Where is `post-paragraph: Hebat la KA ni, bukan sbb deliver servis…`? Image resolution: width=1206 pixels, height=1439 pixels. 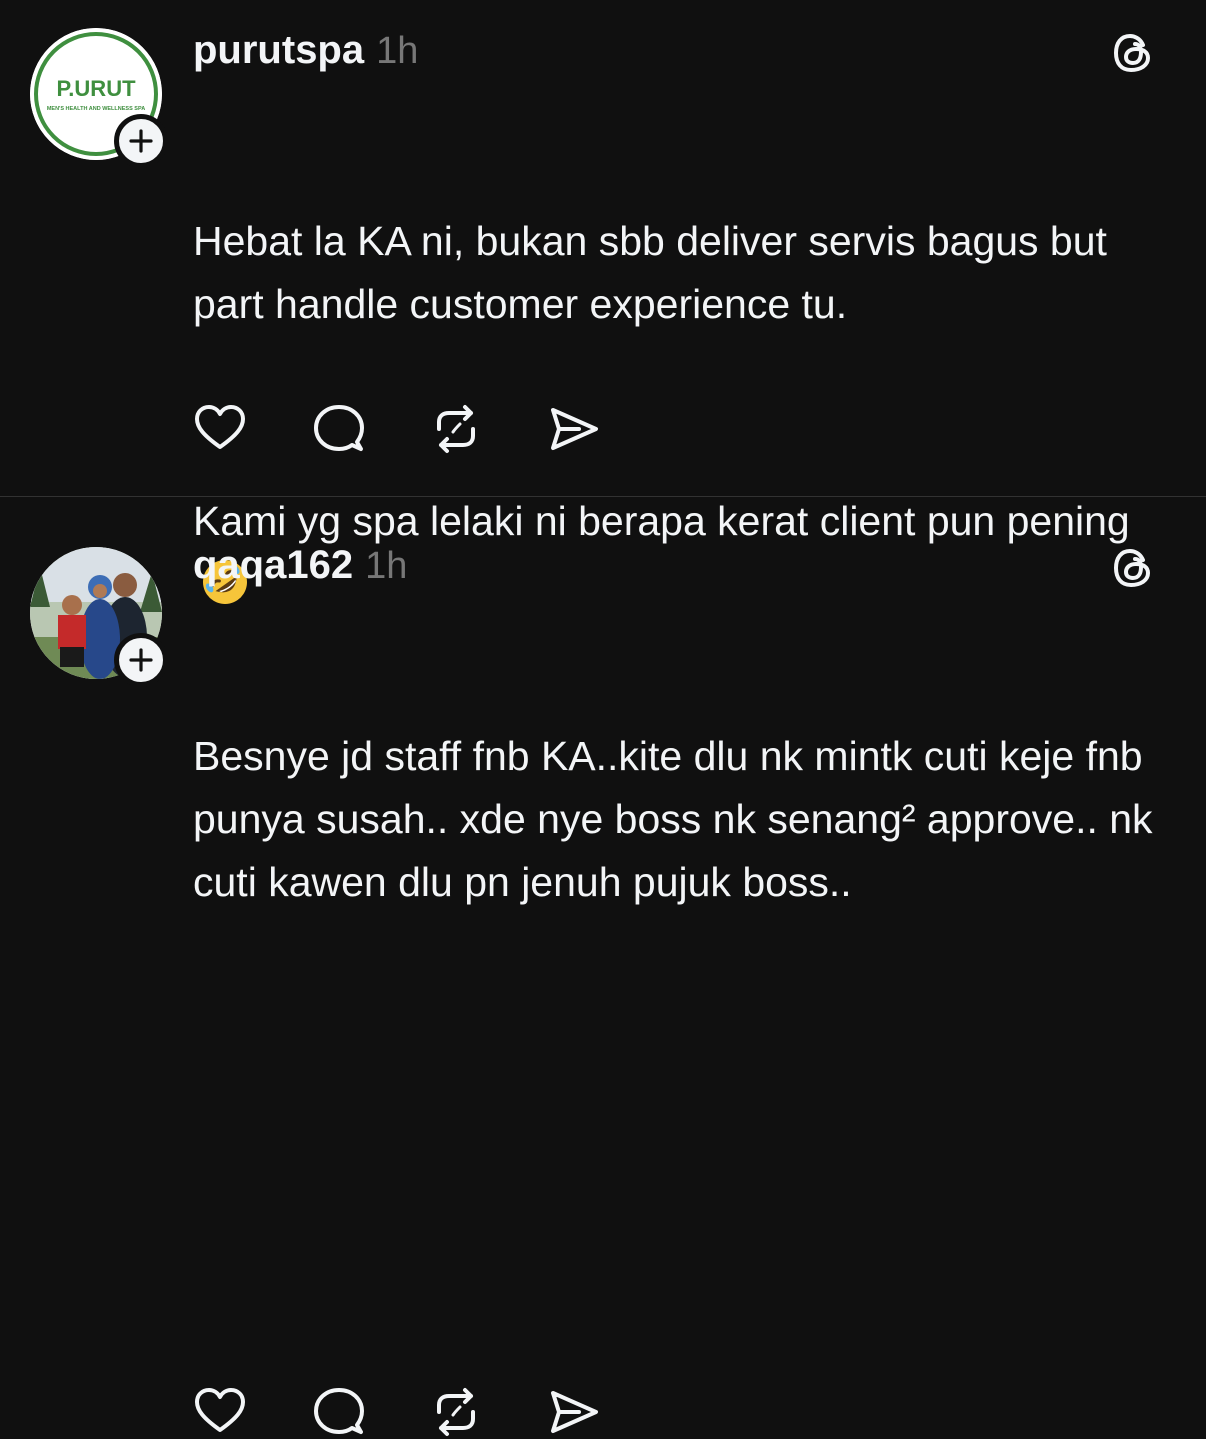 post-paragraph: Hebat la KA ni, bukan sbb deliver servis… is located at coordinates (656, 272).